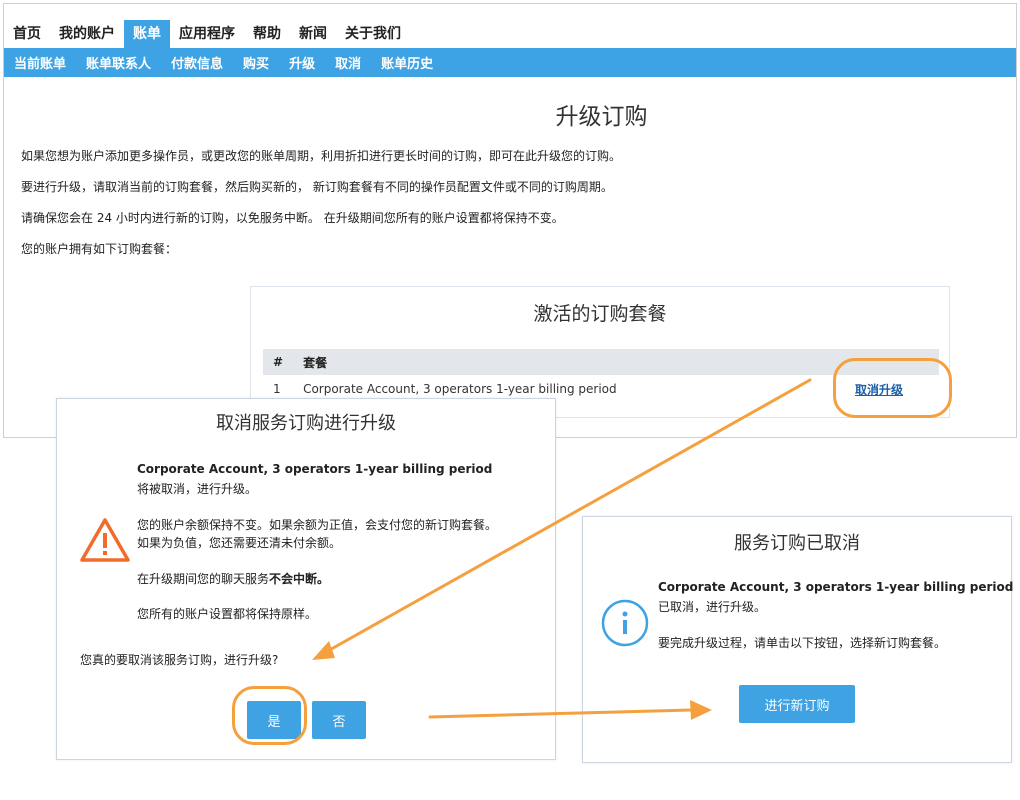 The height and width of the screenshot is (800, 1020). What do you see at coordinates (99, 249) in the screenshot?
I see `plans-intro: 您的账户拥有如下订购套餐：` at bounding box center [99, 249].